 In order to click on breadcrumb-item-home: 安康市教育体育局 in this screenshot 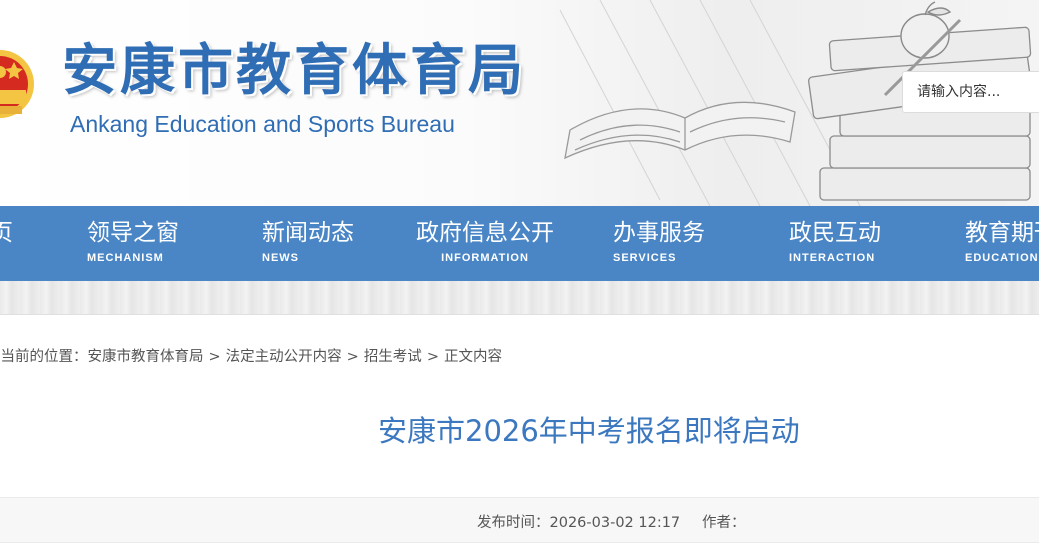, I will do `click(146, 357)`.